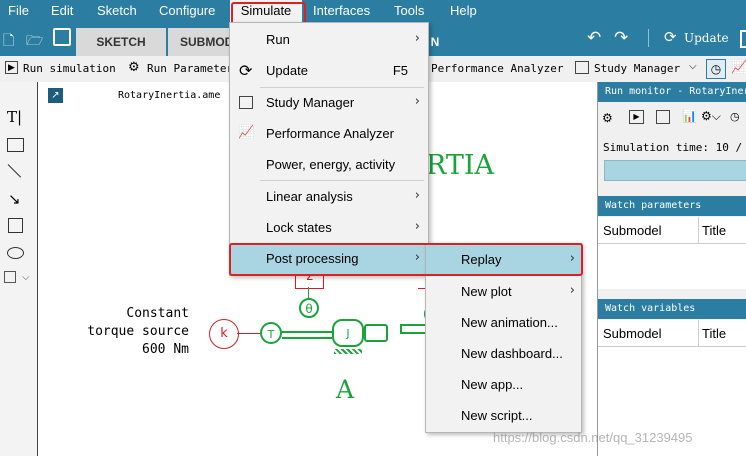 Image resolution: width=746 pixels, height=456 pixels. What do you see at coordinates (743, 39) in the screenshot?
I see `panel-toggle-icon` at bounding box center [743, 39].